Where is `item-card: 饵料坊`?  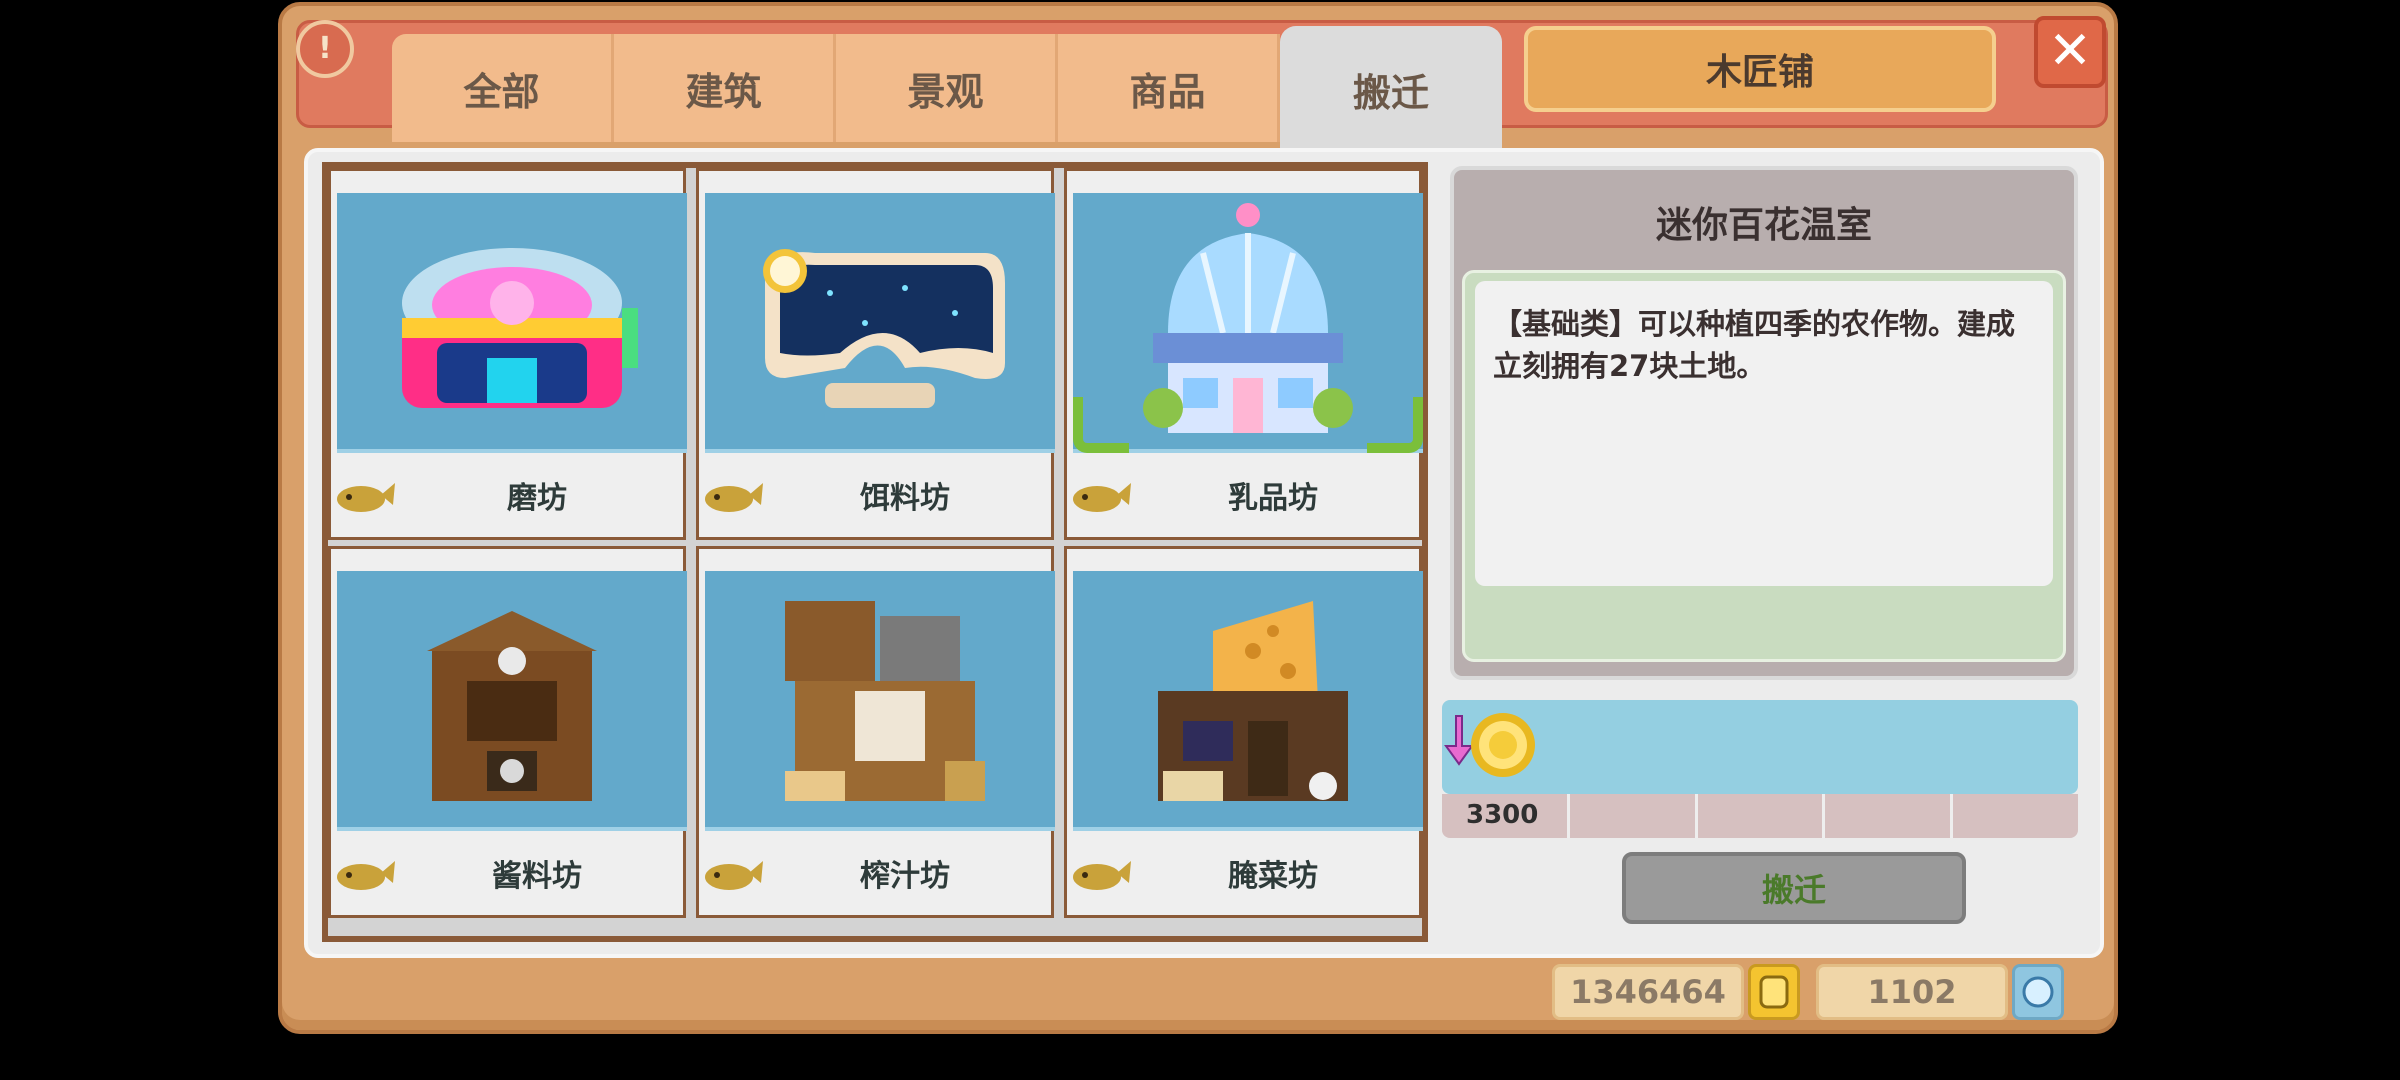
item-card: 饵料坊 is located at coordinates (875, 354).